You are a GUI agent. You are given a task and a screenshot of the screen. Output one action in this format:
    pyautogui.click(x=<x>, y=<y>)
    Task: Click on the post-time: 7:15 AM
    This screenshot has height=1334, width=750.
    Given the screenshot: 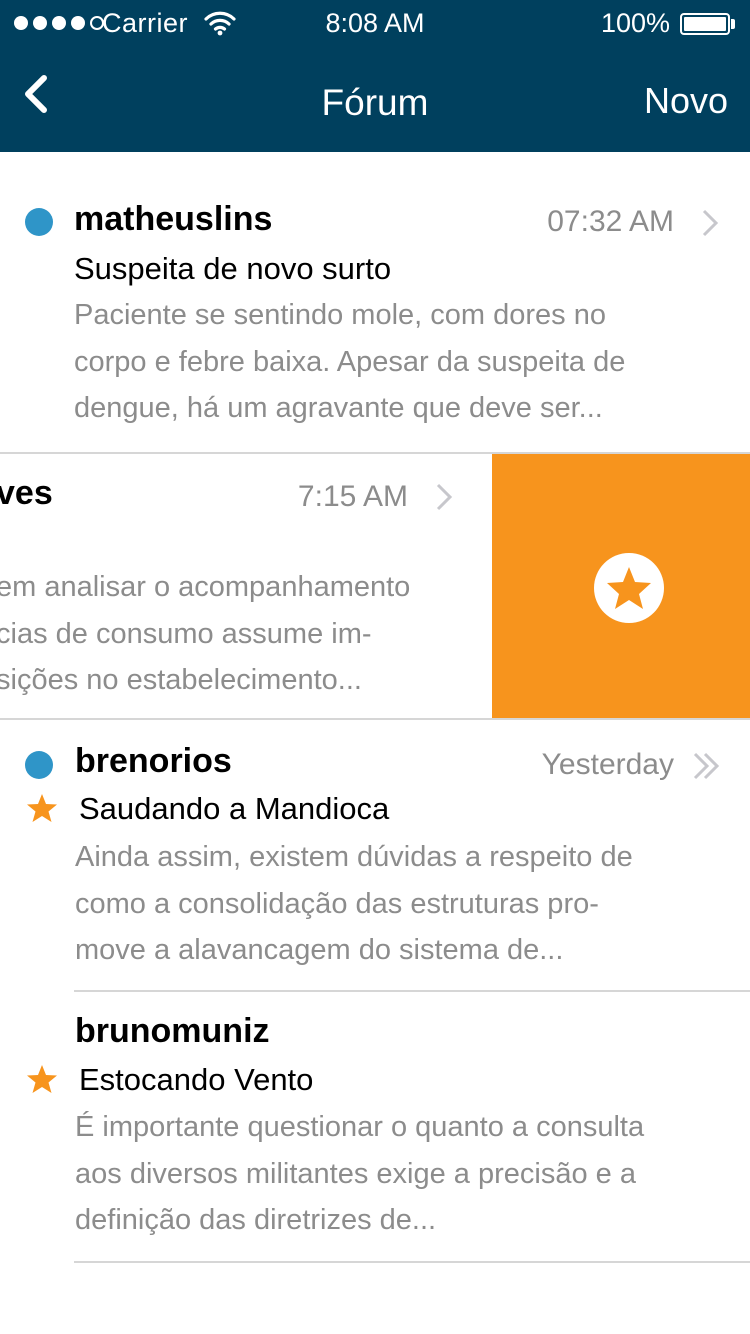 What is the action you would take?
    pyautogui.click(x=352, y=496)
    